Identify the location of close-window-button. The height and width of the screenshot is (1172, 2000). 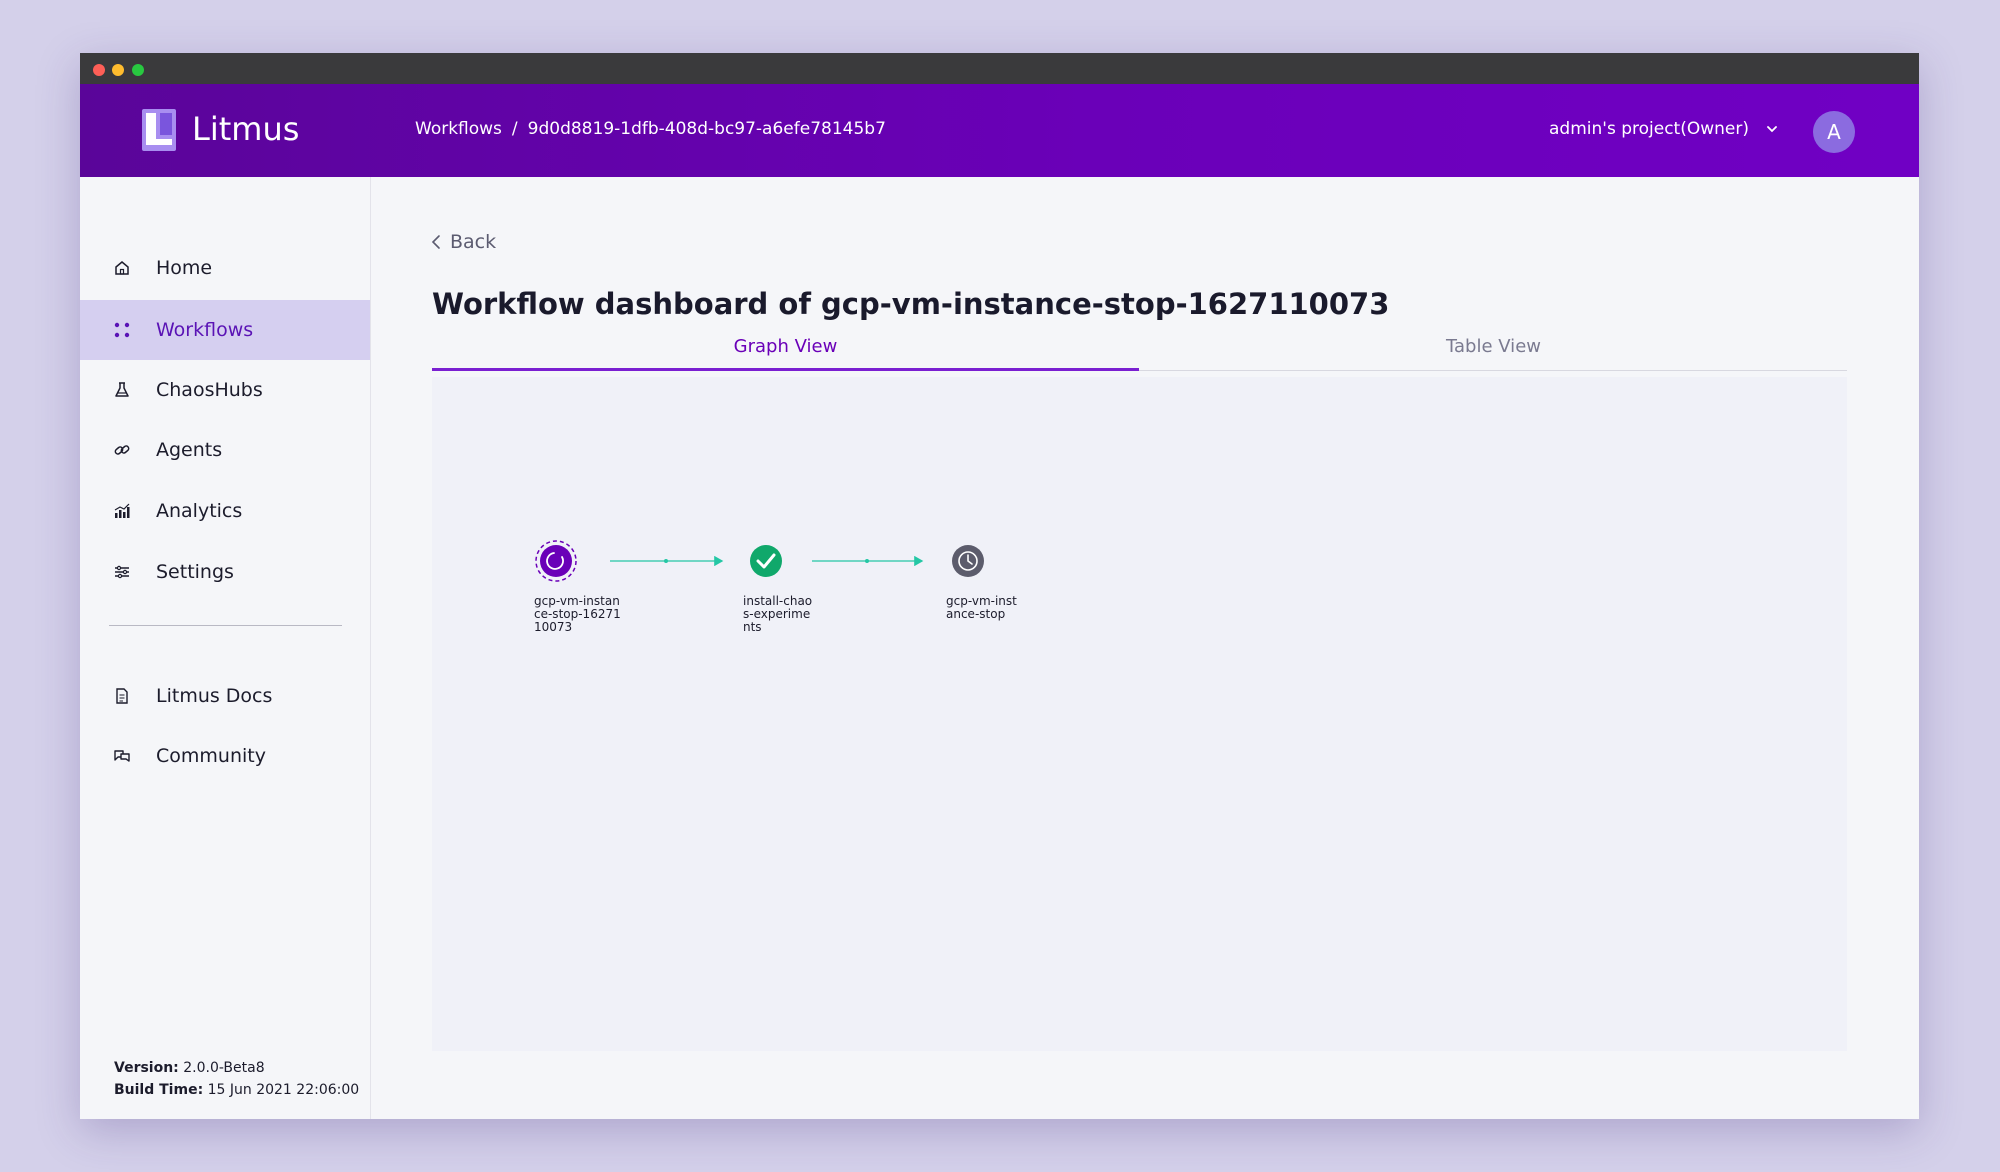
(99, 70).